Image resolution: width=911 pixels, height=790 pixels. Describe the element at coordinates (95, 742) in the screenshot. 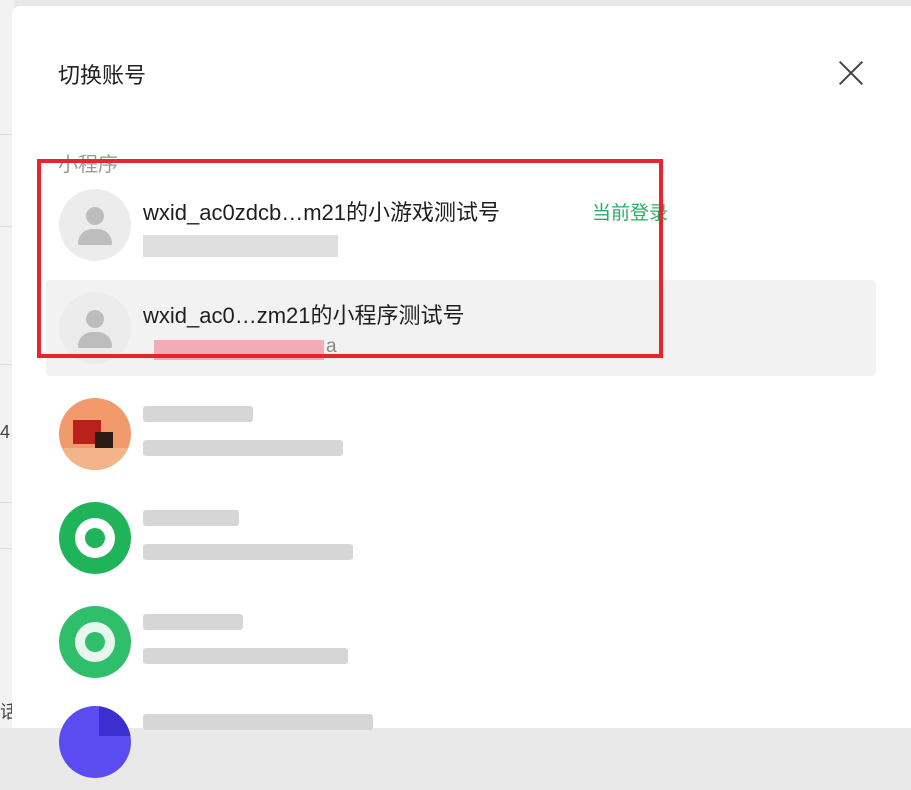

I see `pixelated-purple-avatar-icon` at that location.